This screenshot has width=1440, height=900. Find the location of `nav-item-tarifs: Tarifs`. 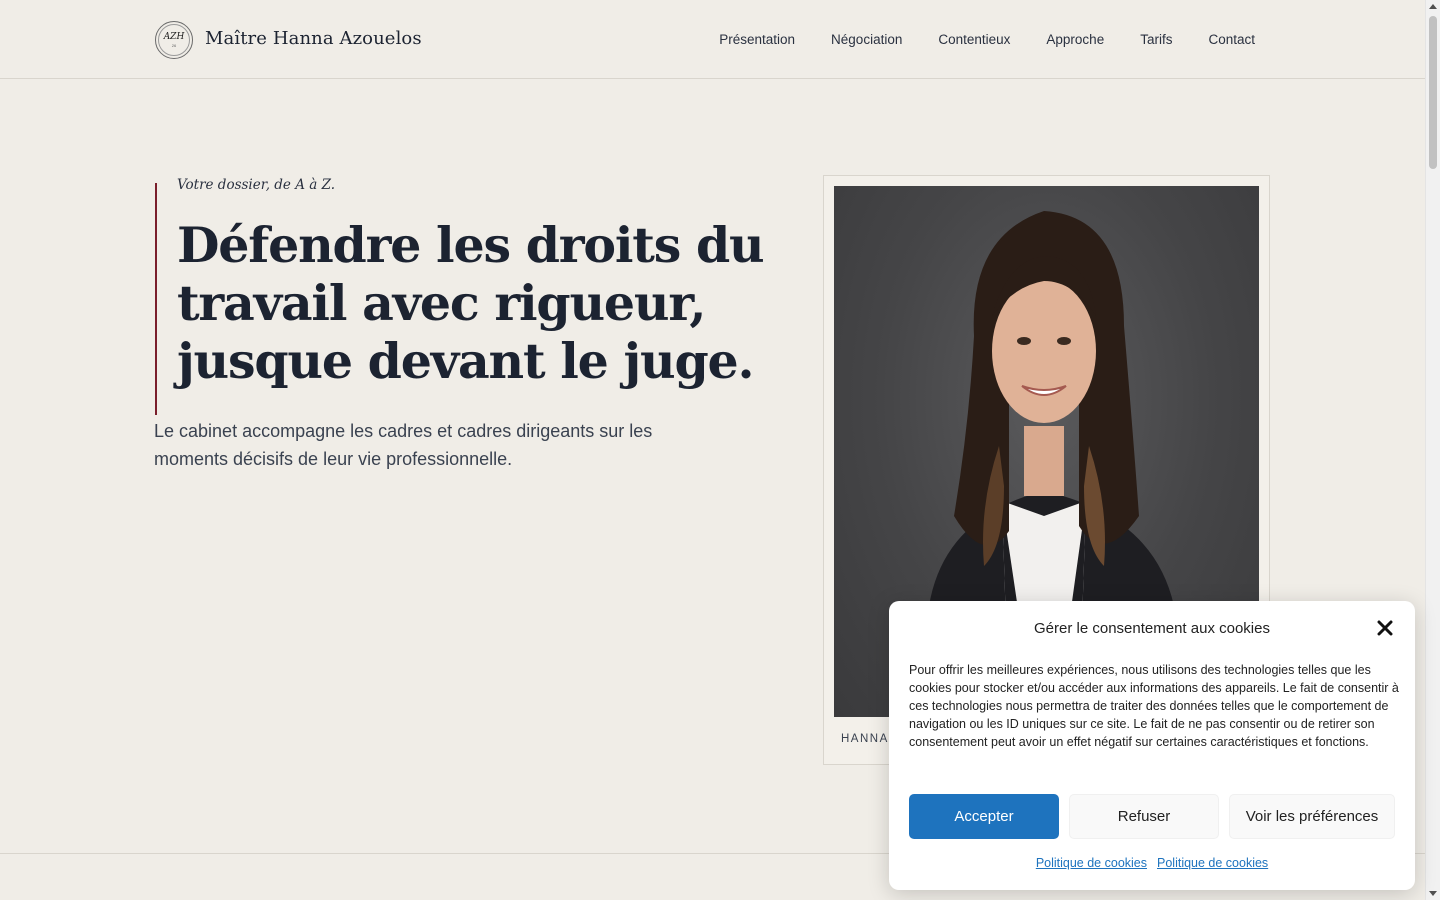

nav-item-tarifs: Tarifs is located at coordinates (1156, 39).